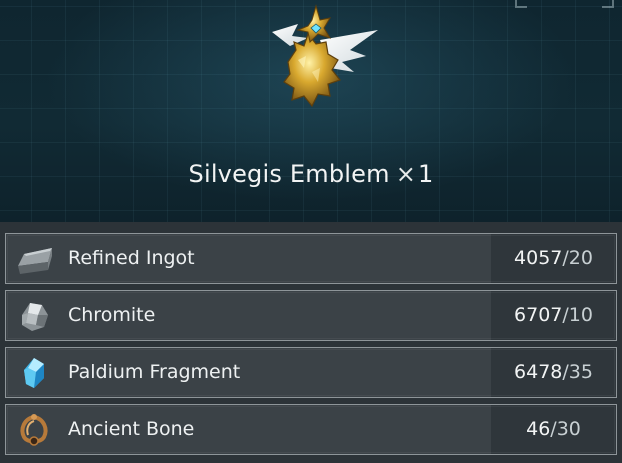 The image size is (622, 463). What do you see at coordinates (131, 429) in the screenshot?
I see `material-name: Ancient Bone` at bounding box center [131, 429].